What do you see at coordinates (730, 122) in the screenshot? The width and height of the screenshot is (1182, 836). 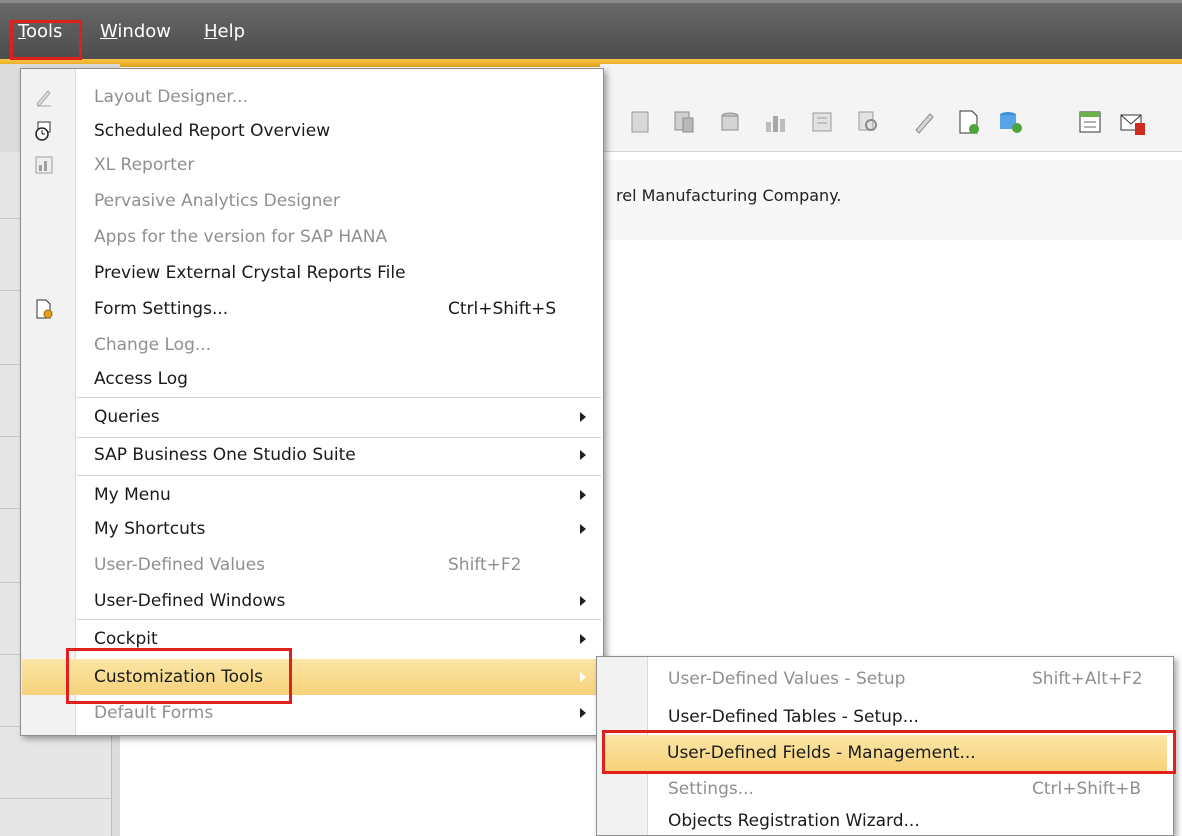 I see `database-icon` at bounding box center [730, 122].